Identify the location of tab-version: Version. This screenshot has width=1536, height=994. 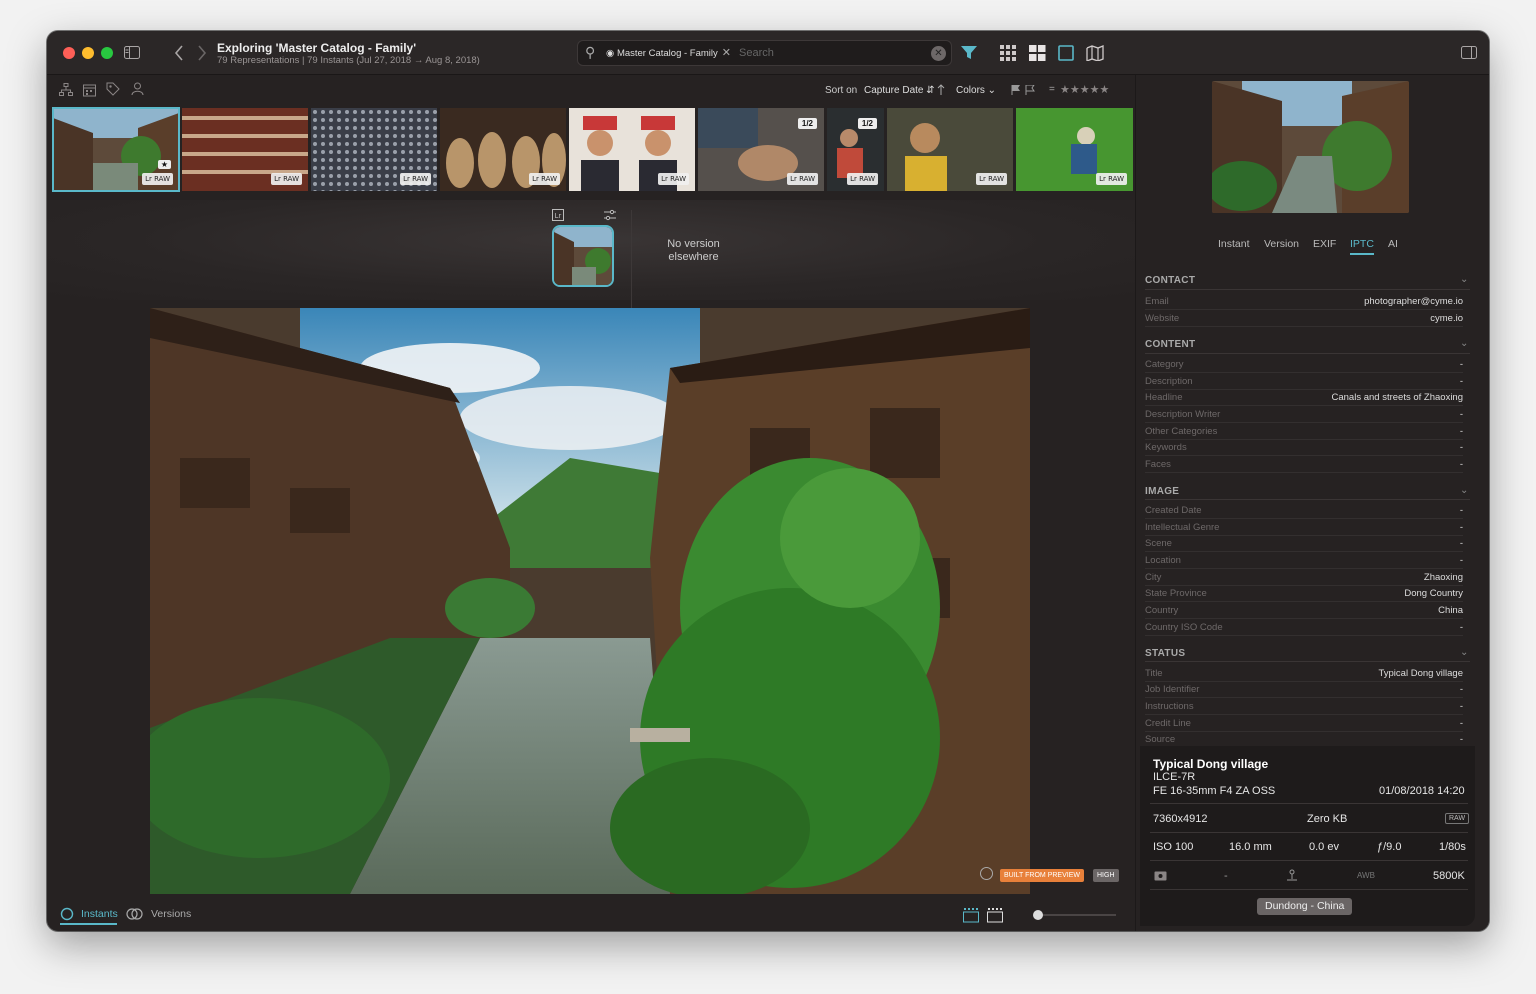
(1281, 244).